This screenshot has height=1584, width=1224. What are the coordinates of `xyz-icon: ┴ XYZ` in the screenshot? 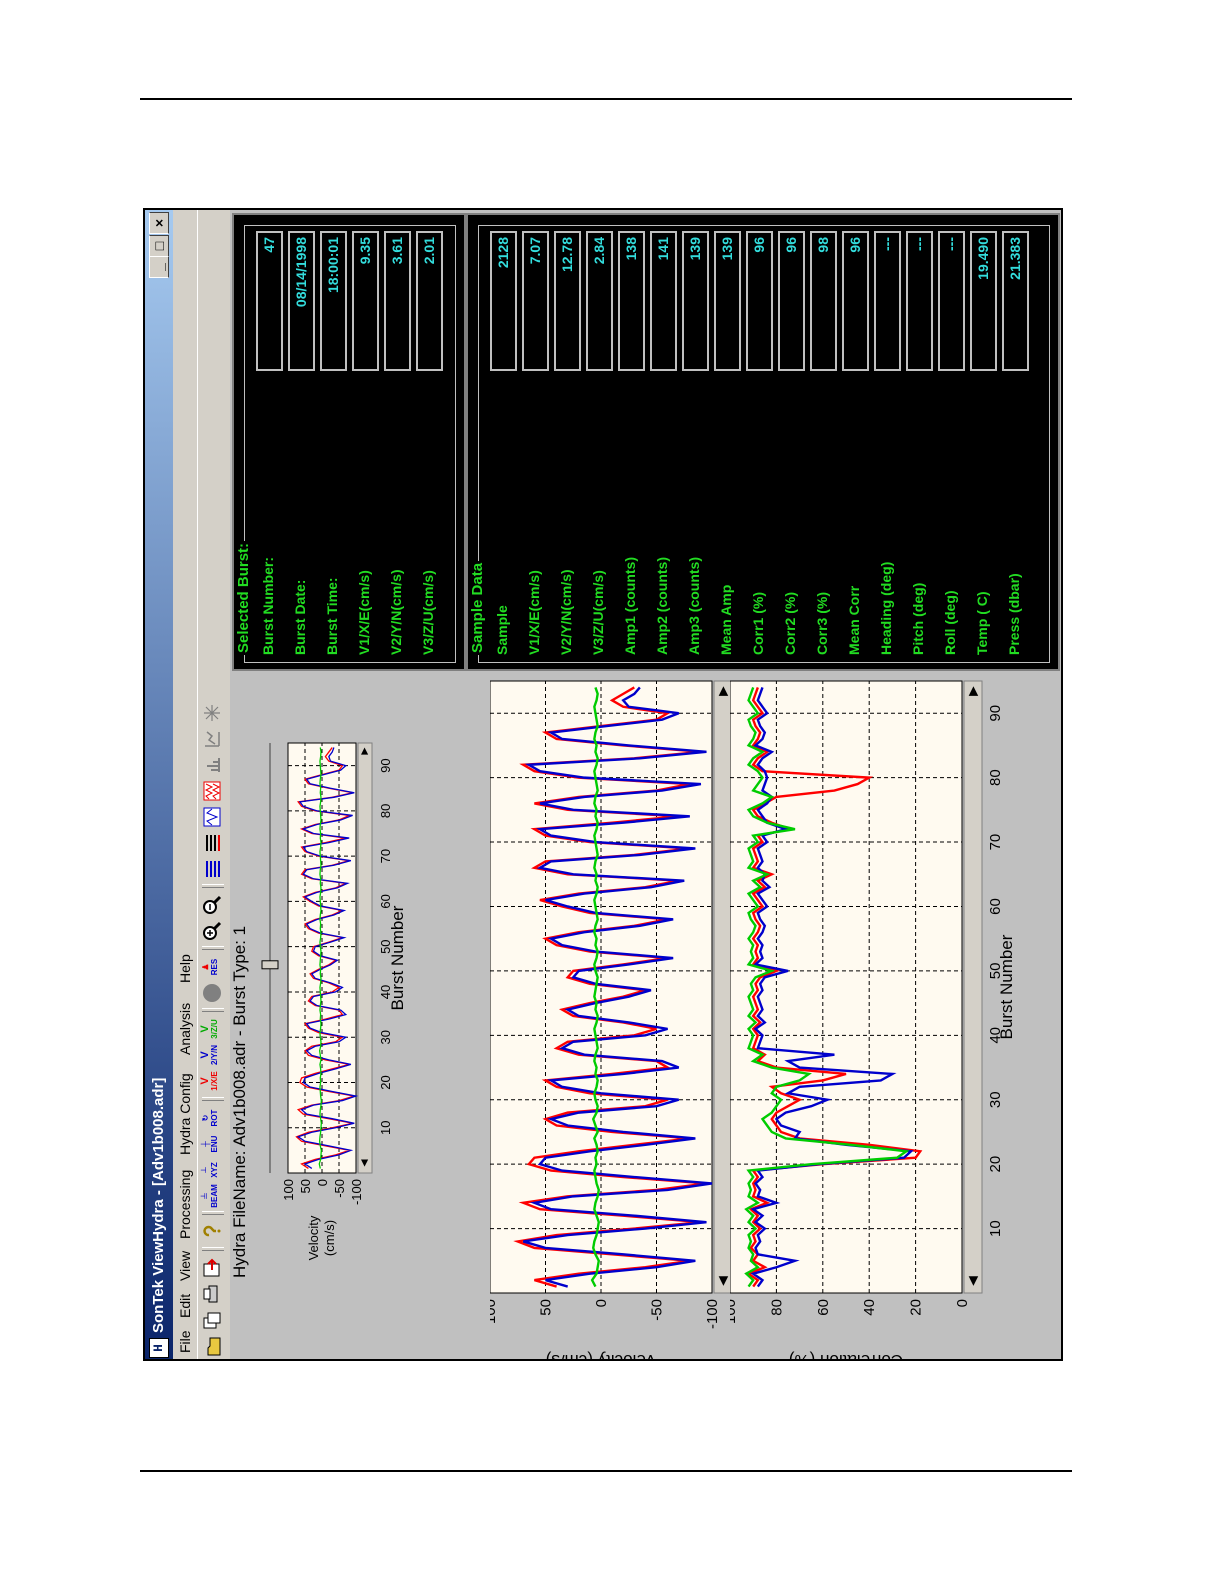 It's located at (213, 1170).